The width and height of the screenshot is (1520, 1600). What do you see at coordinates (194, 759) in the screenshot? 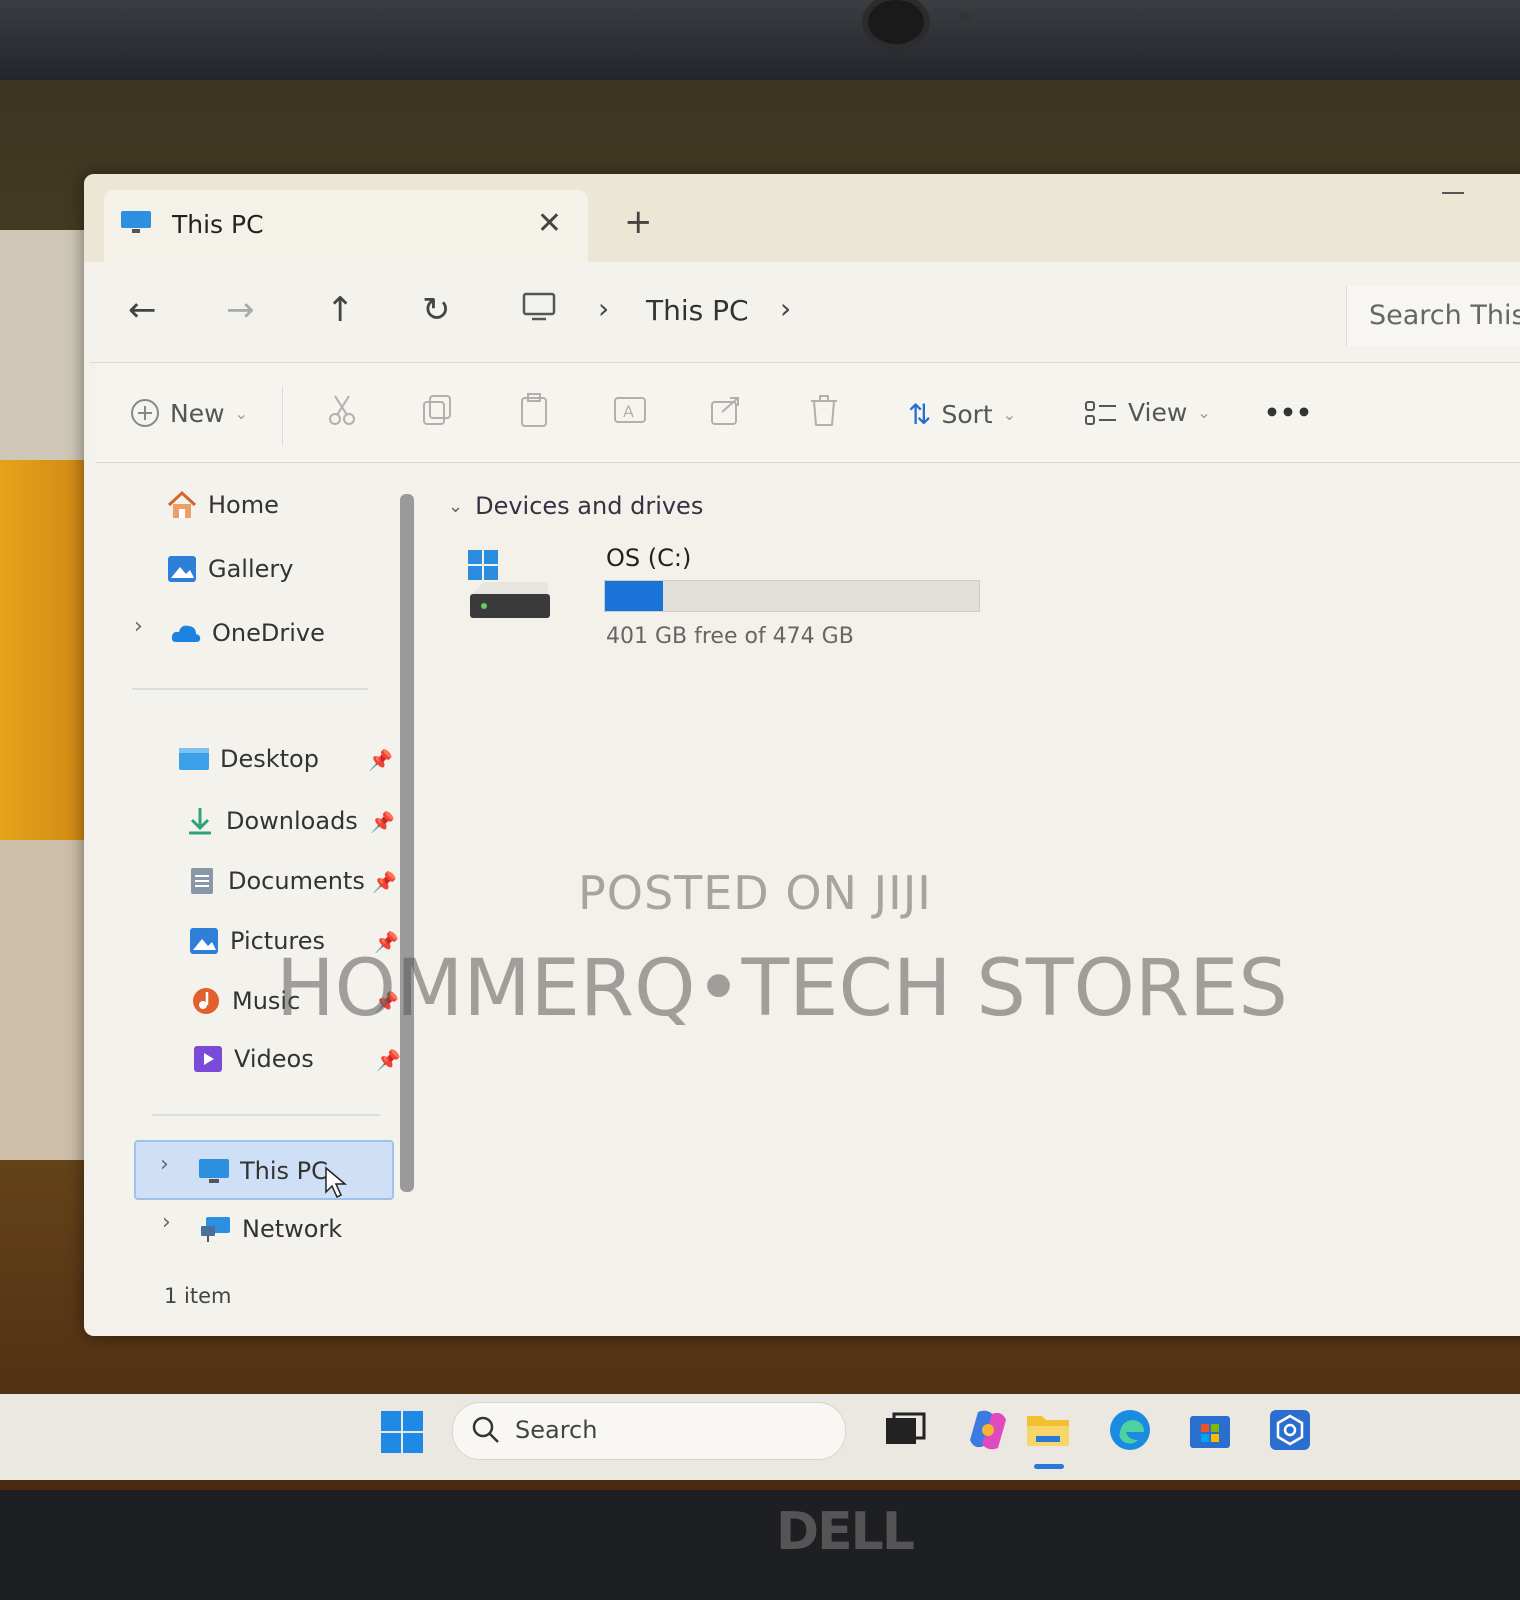
I see `desktop-folder-icon` at bounding box center [194, 759].